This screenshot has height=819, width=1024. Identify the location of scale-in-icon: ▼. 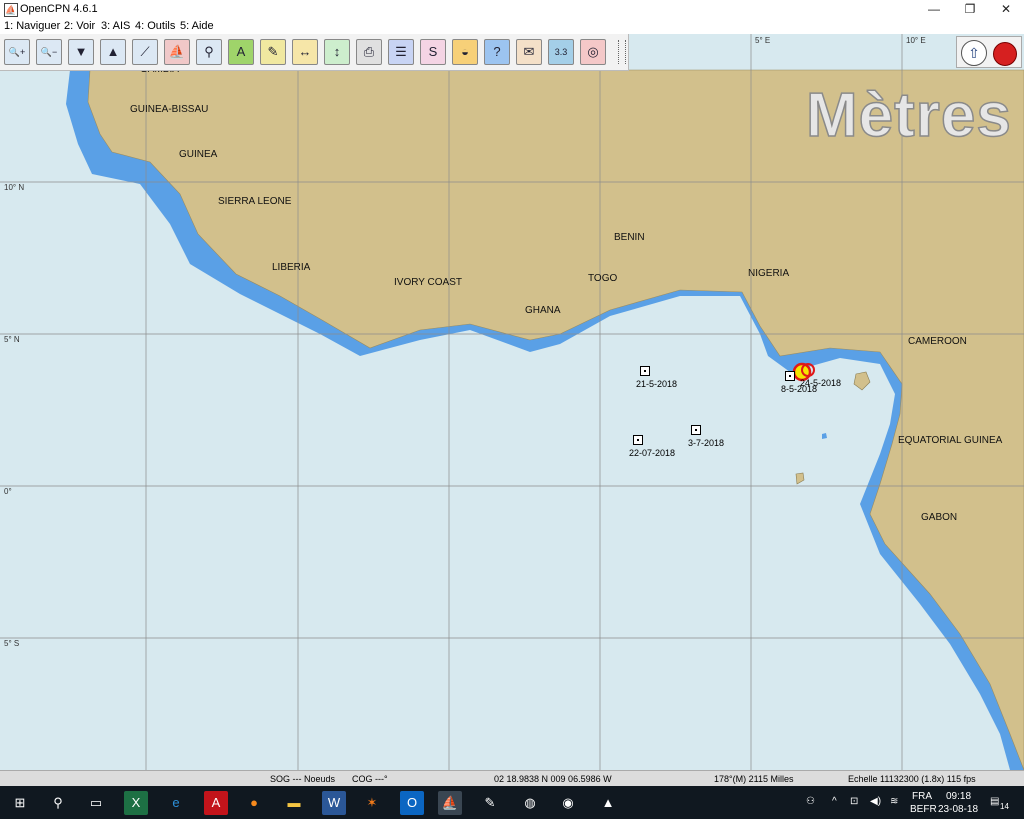
(81, 52).